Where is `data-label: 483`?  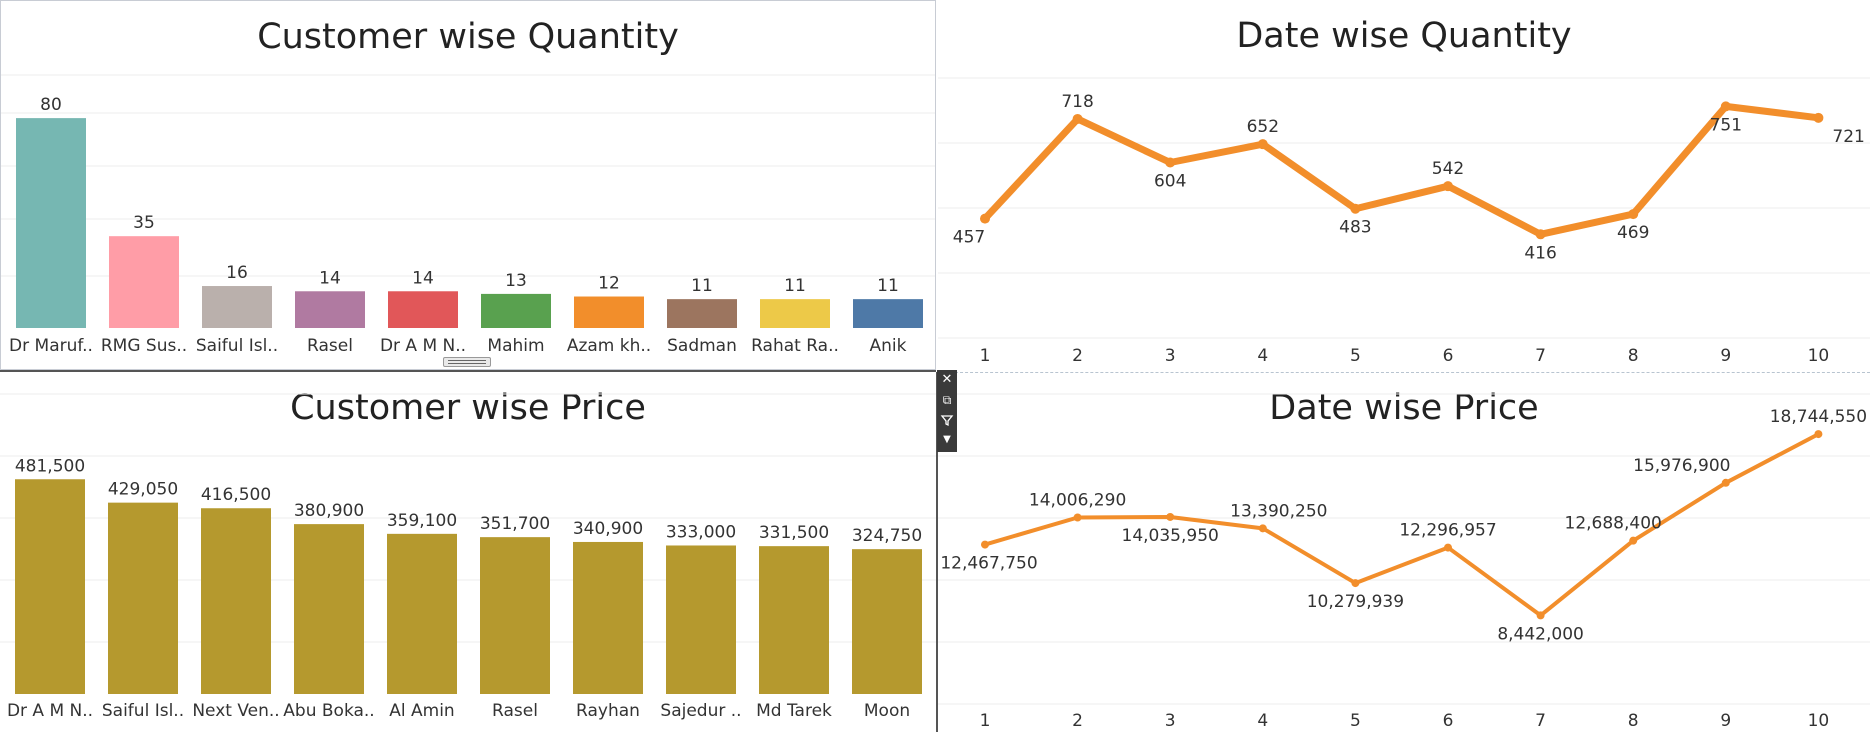 data-label: 483 is located at coordinates (1355, 228).